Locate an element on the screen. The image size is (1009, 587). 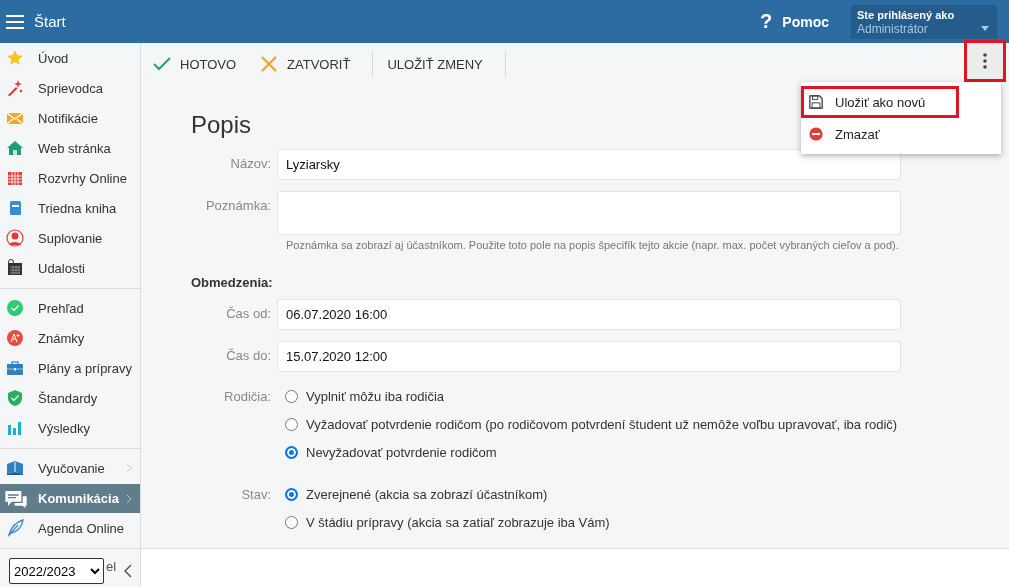
person-icon is located at coordinates (15, 238).